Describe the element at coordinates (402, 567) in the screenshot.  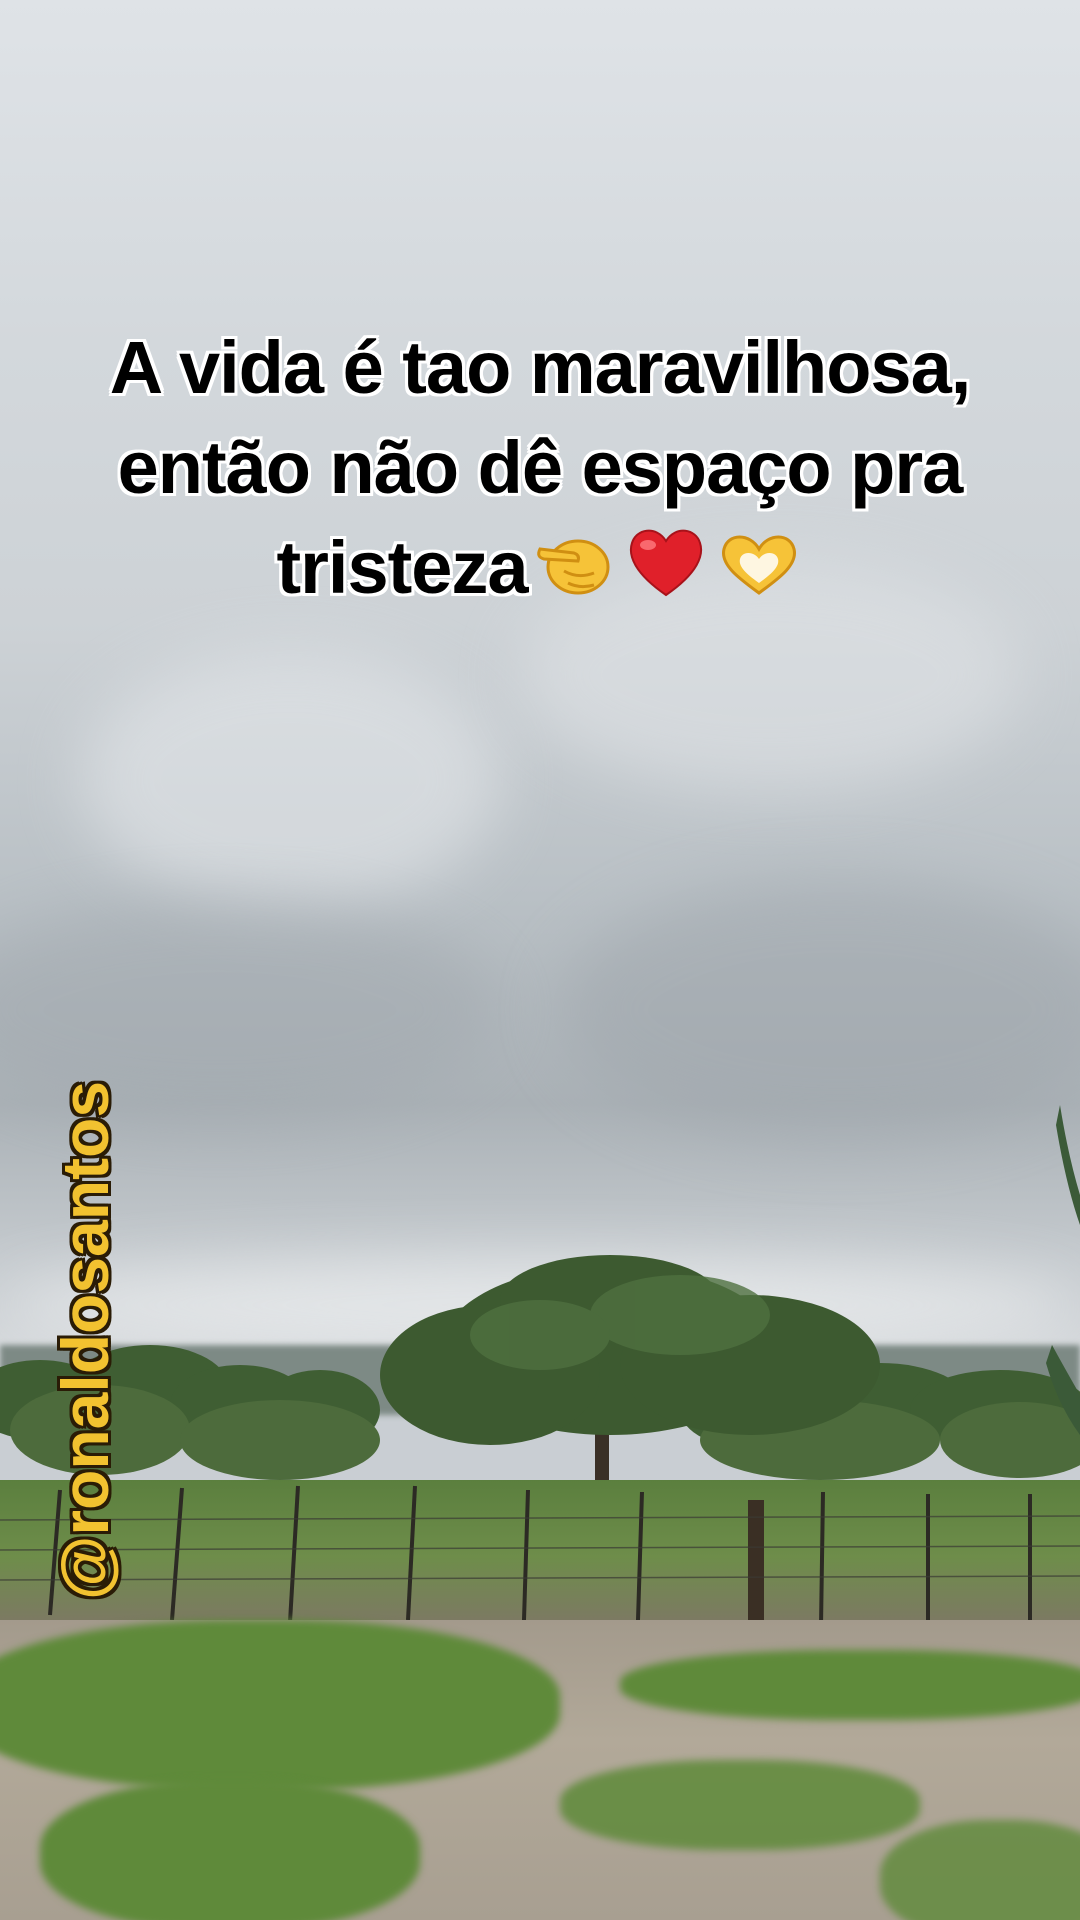
I see `caption-line-3-text: tristeza` at that location.